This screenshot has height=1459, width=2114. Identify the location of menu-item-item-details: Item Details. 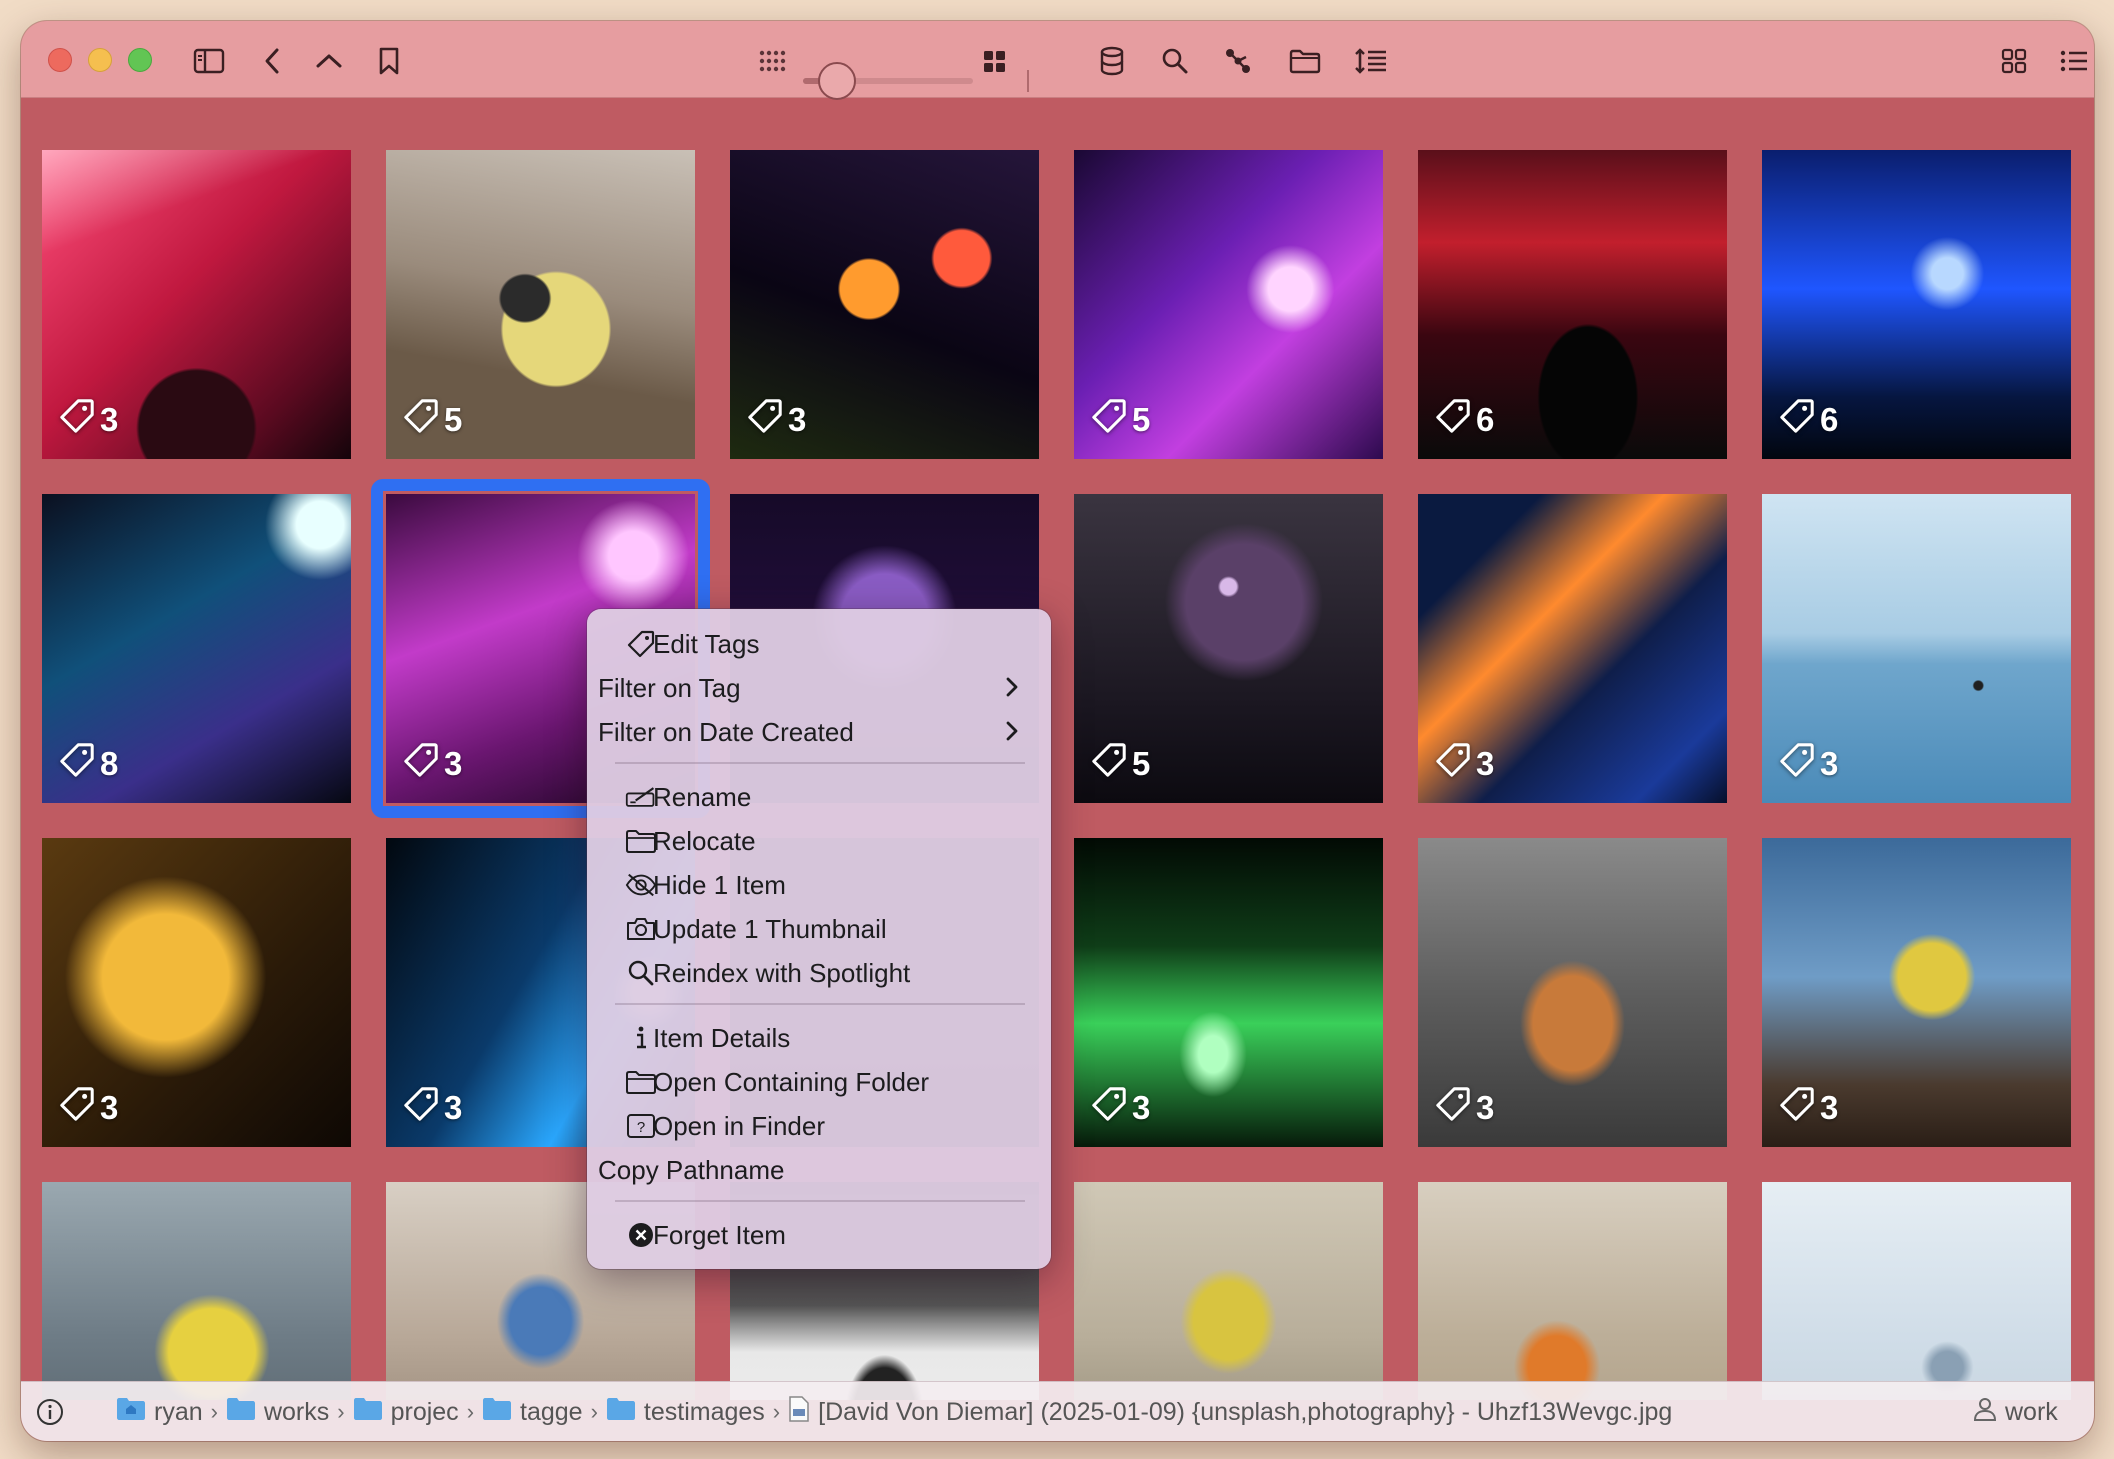
(819, 1038).